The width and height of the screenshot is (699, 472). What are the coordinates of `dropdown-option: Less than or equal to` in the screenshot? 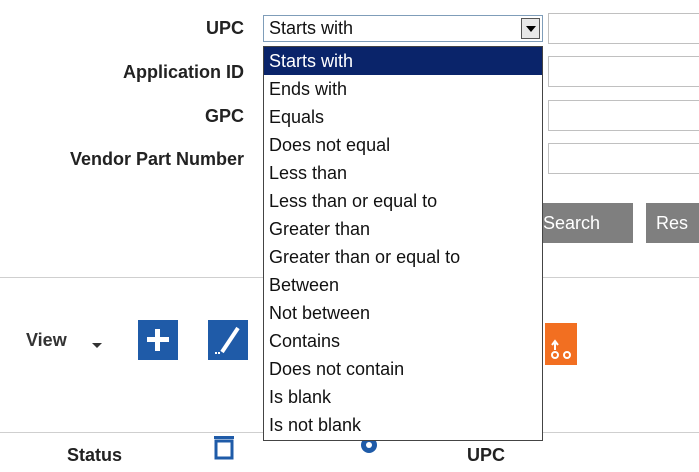 It's located at (403, 201).